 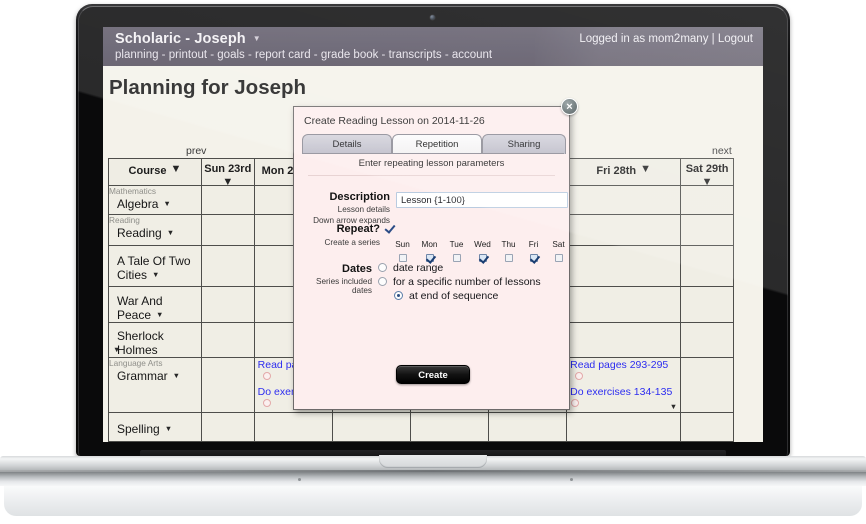 I want to click on course-column-header: Course ▼, so click(x=155, y=172).